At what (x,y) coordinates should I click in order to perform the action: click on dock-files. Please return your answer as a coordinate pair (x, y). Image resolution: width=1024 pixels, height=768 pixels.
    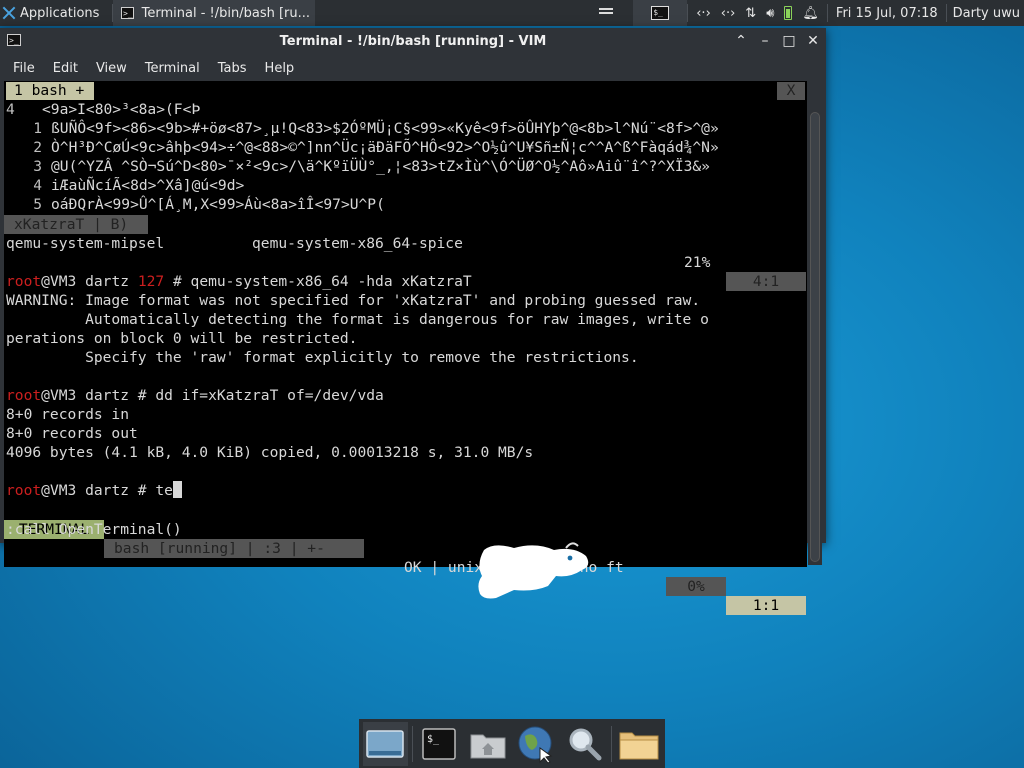
    Looking at the image, I should click on (638, 744).